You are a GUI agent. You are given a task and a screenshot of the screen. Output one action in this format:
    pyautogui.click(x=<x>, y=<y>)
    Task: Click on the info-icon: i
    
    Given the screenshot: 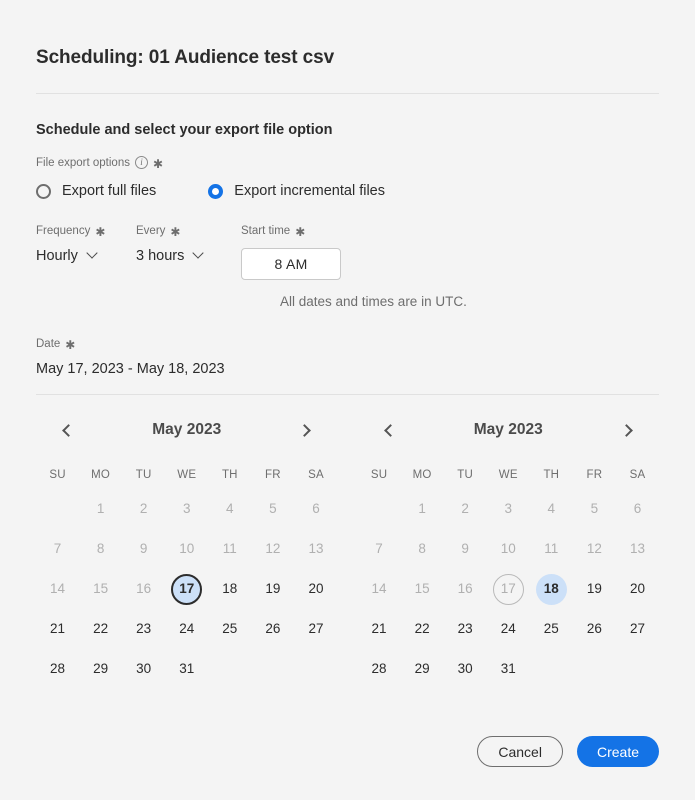 What is the action you would take?
    pyautogui.click(x=141, y=162)
    